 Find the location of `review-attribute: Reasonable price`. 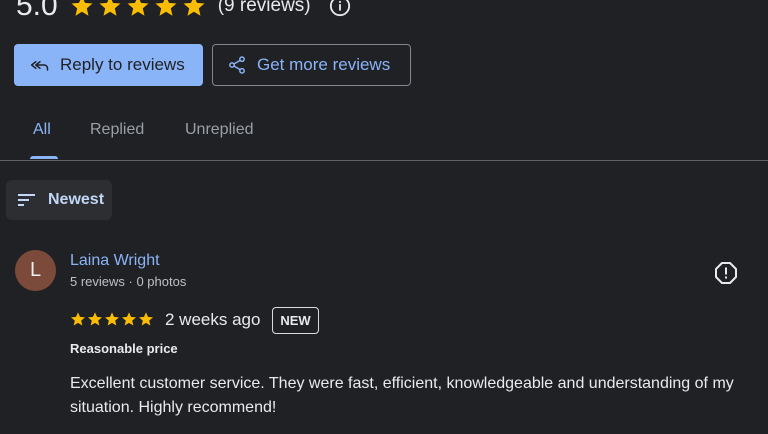

review-attribute: Reasonable price is located at coordinates (124, 348).